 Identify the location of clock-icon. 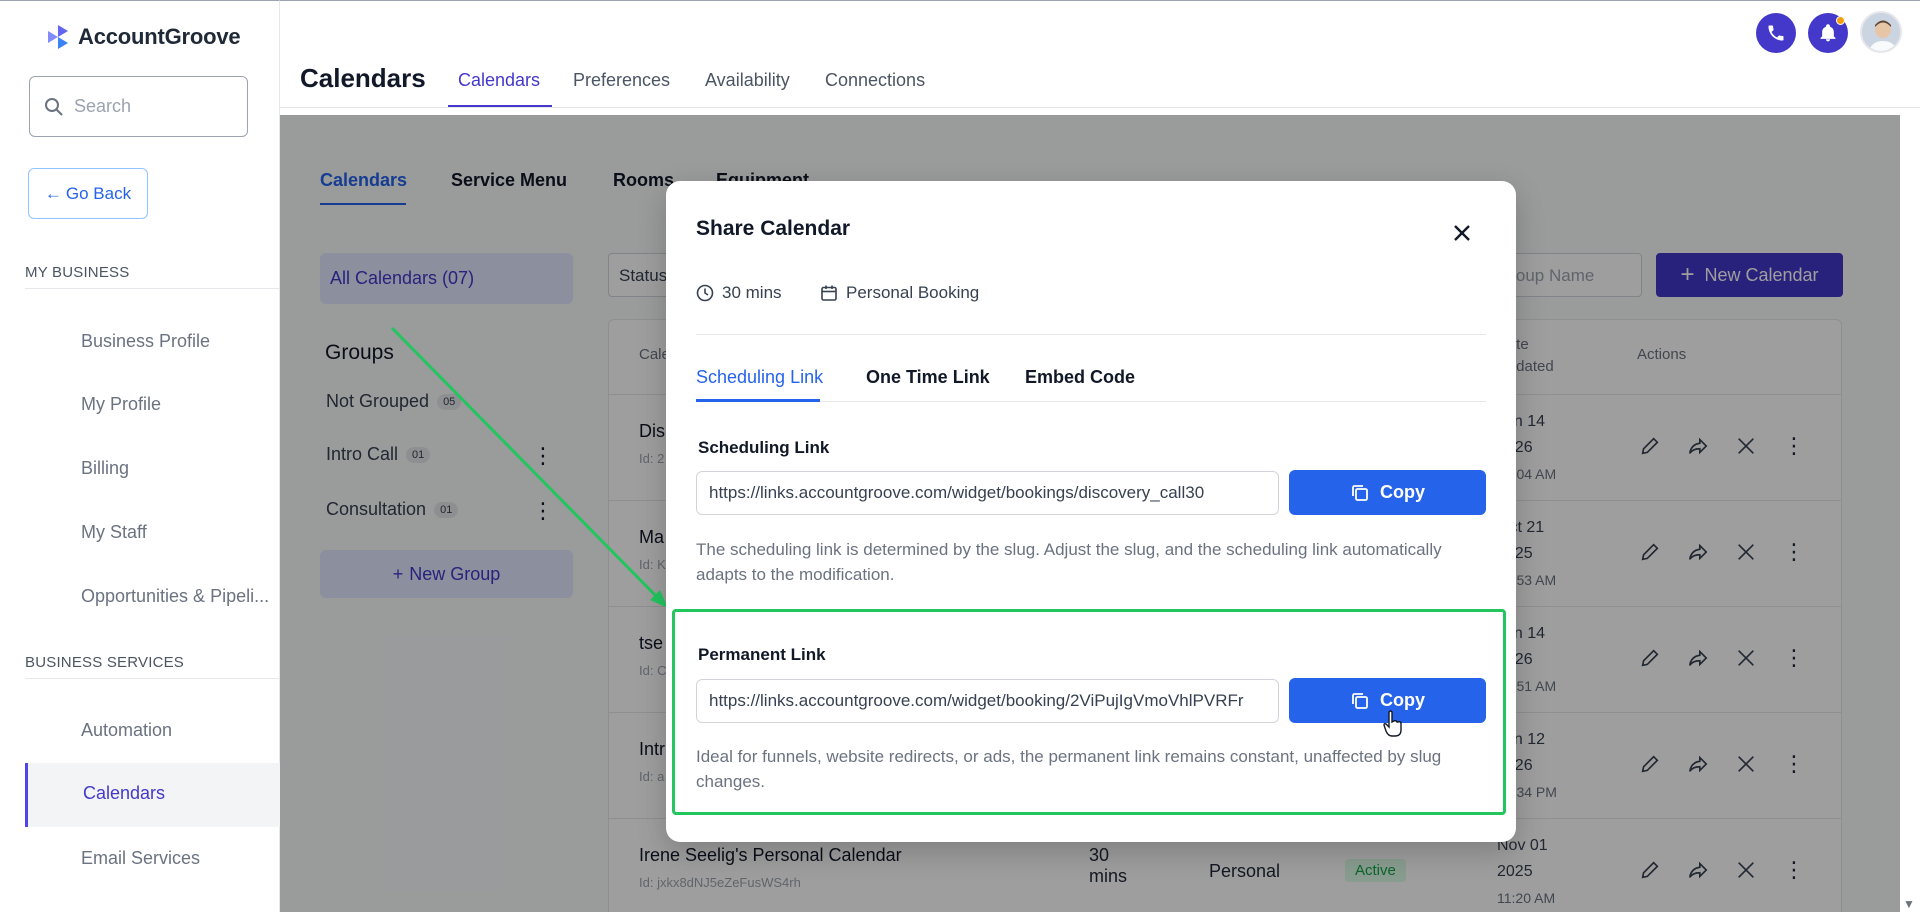
(705, 293).